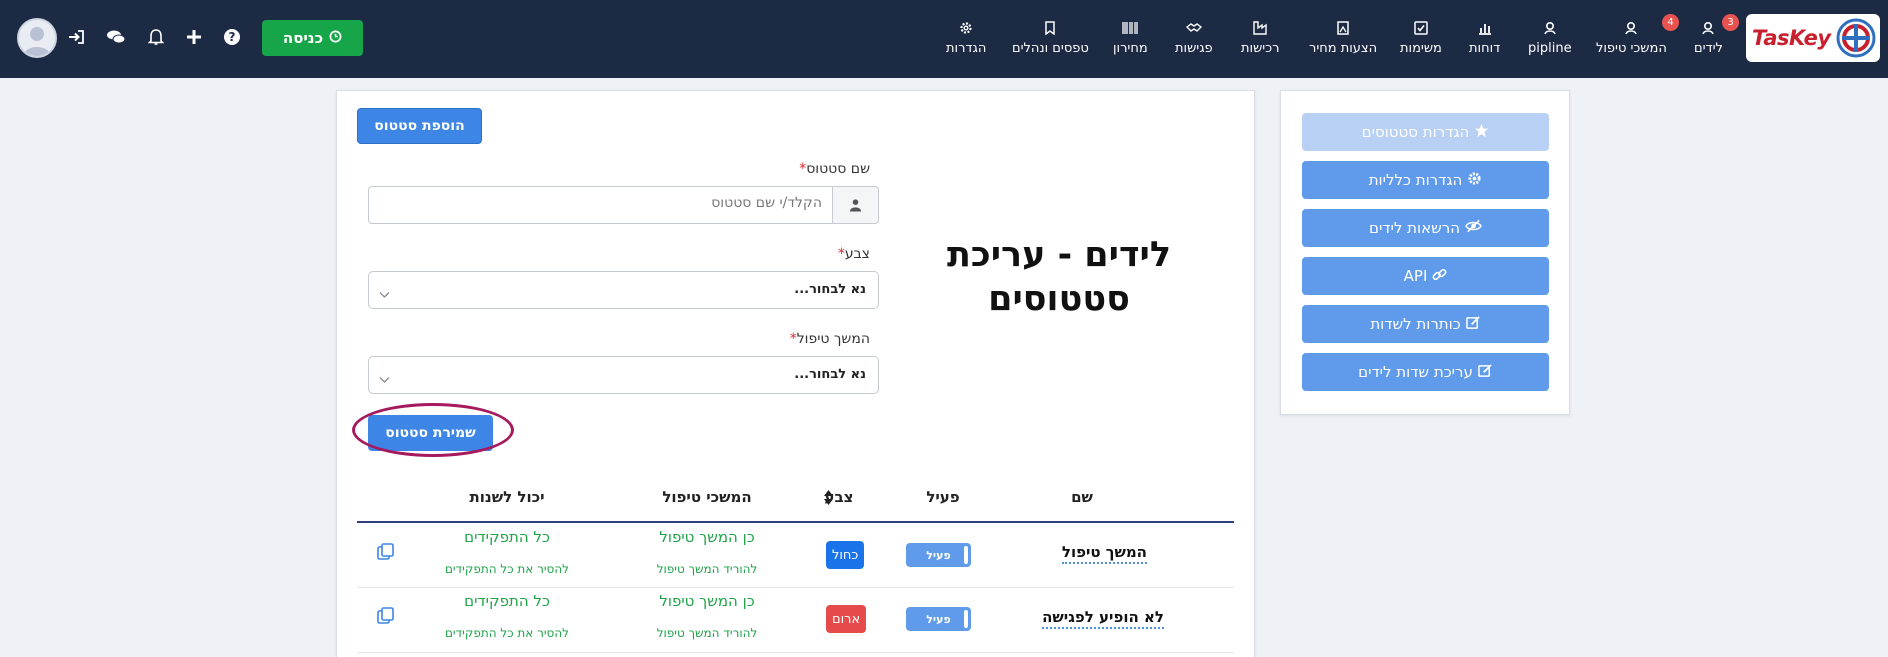  Describe the element at coordinates (943, 497) in the screenshot. I see `col-header-active: פעיל` at that location.